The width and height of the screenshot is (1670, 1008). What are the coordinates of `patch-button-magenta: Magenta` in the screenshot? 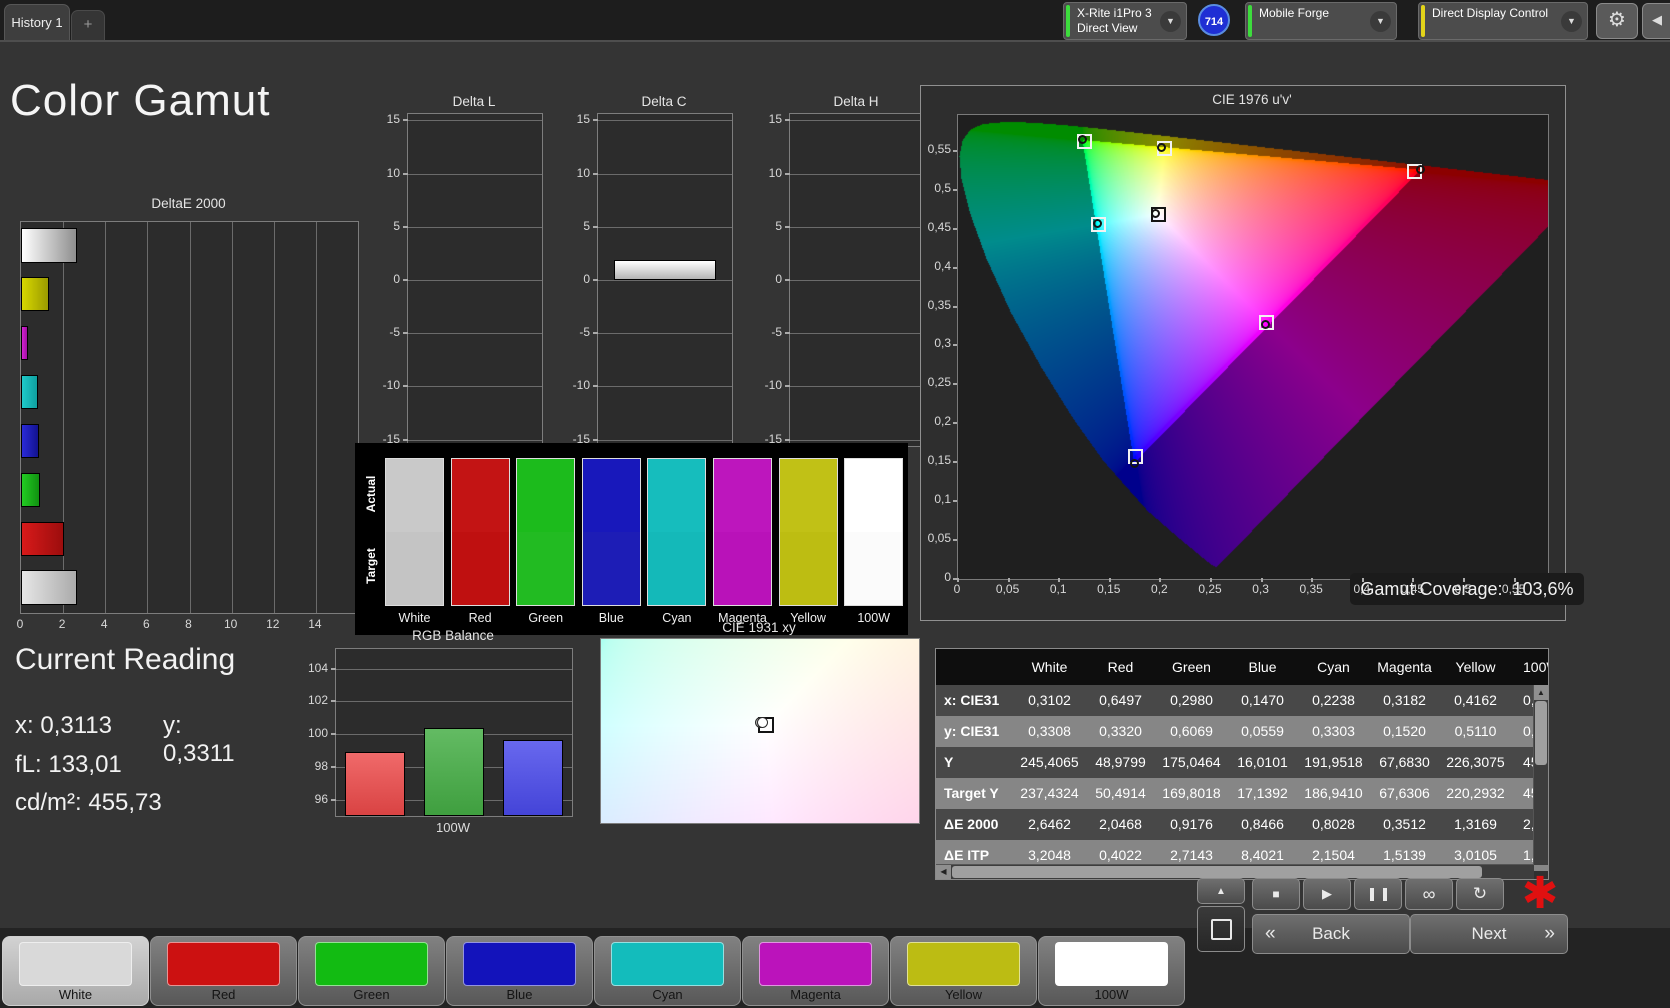 It's located at (815, 971).